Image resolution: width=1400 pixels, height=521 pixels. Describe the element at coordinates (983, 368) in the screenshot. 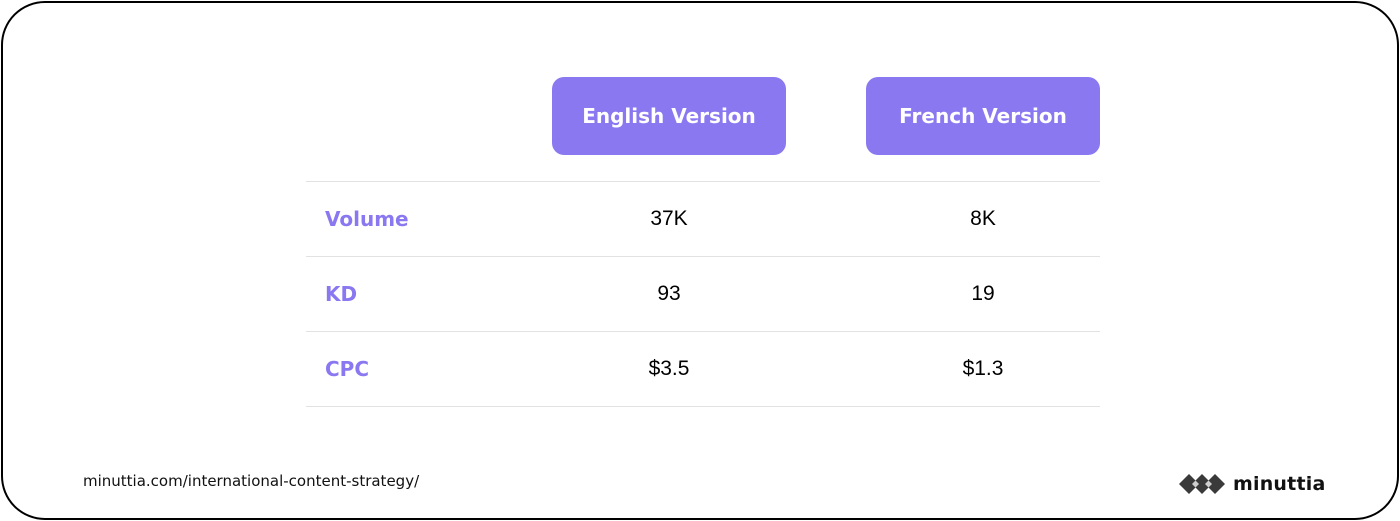

I see `cpc-french-value: $1.3` at that location.